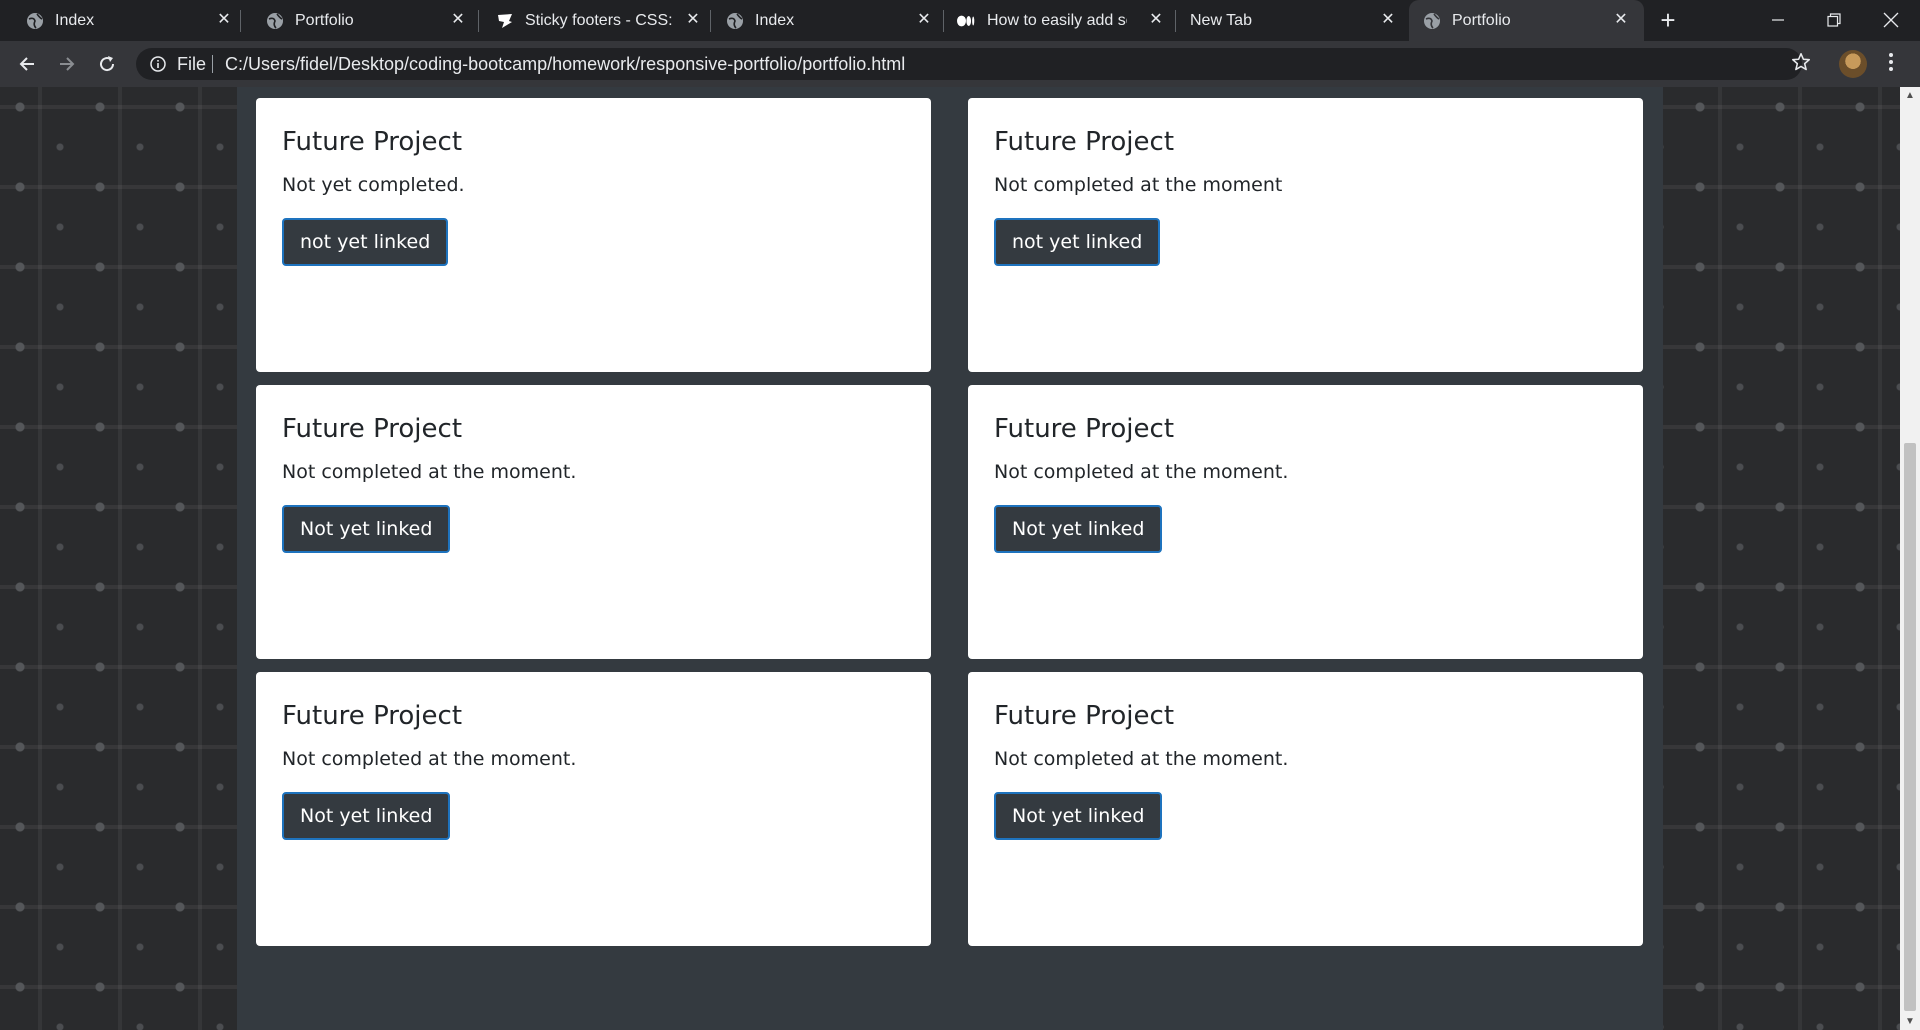  I want to click on tab-index-2: Index ✕, so click(820, 20).